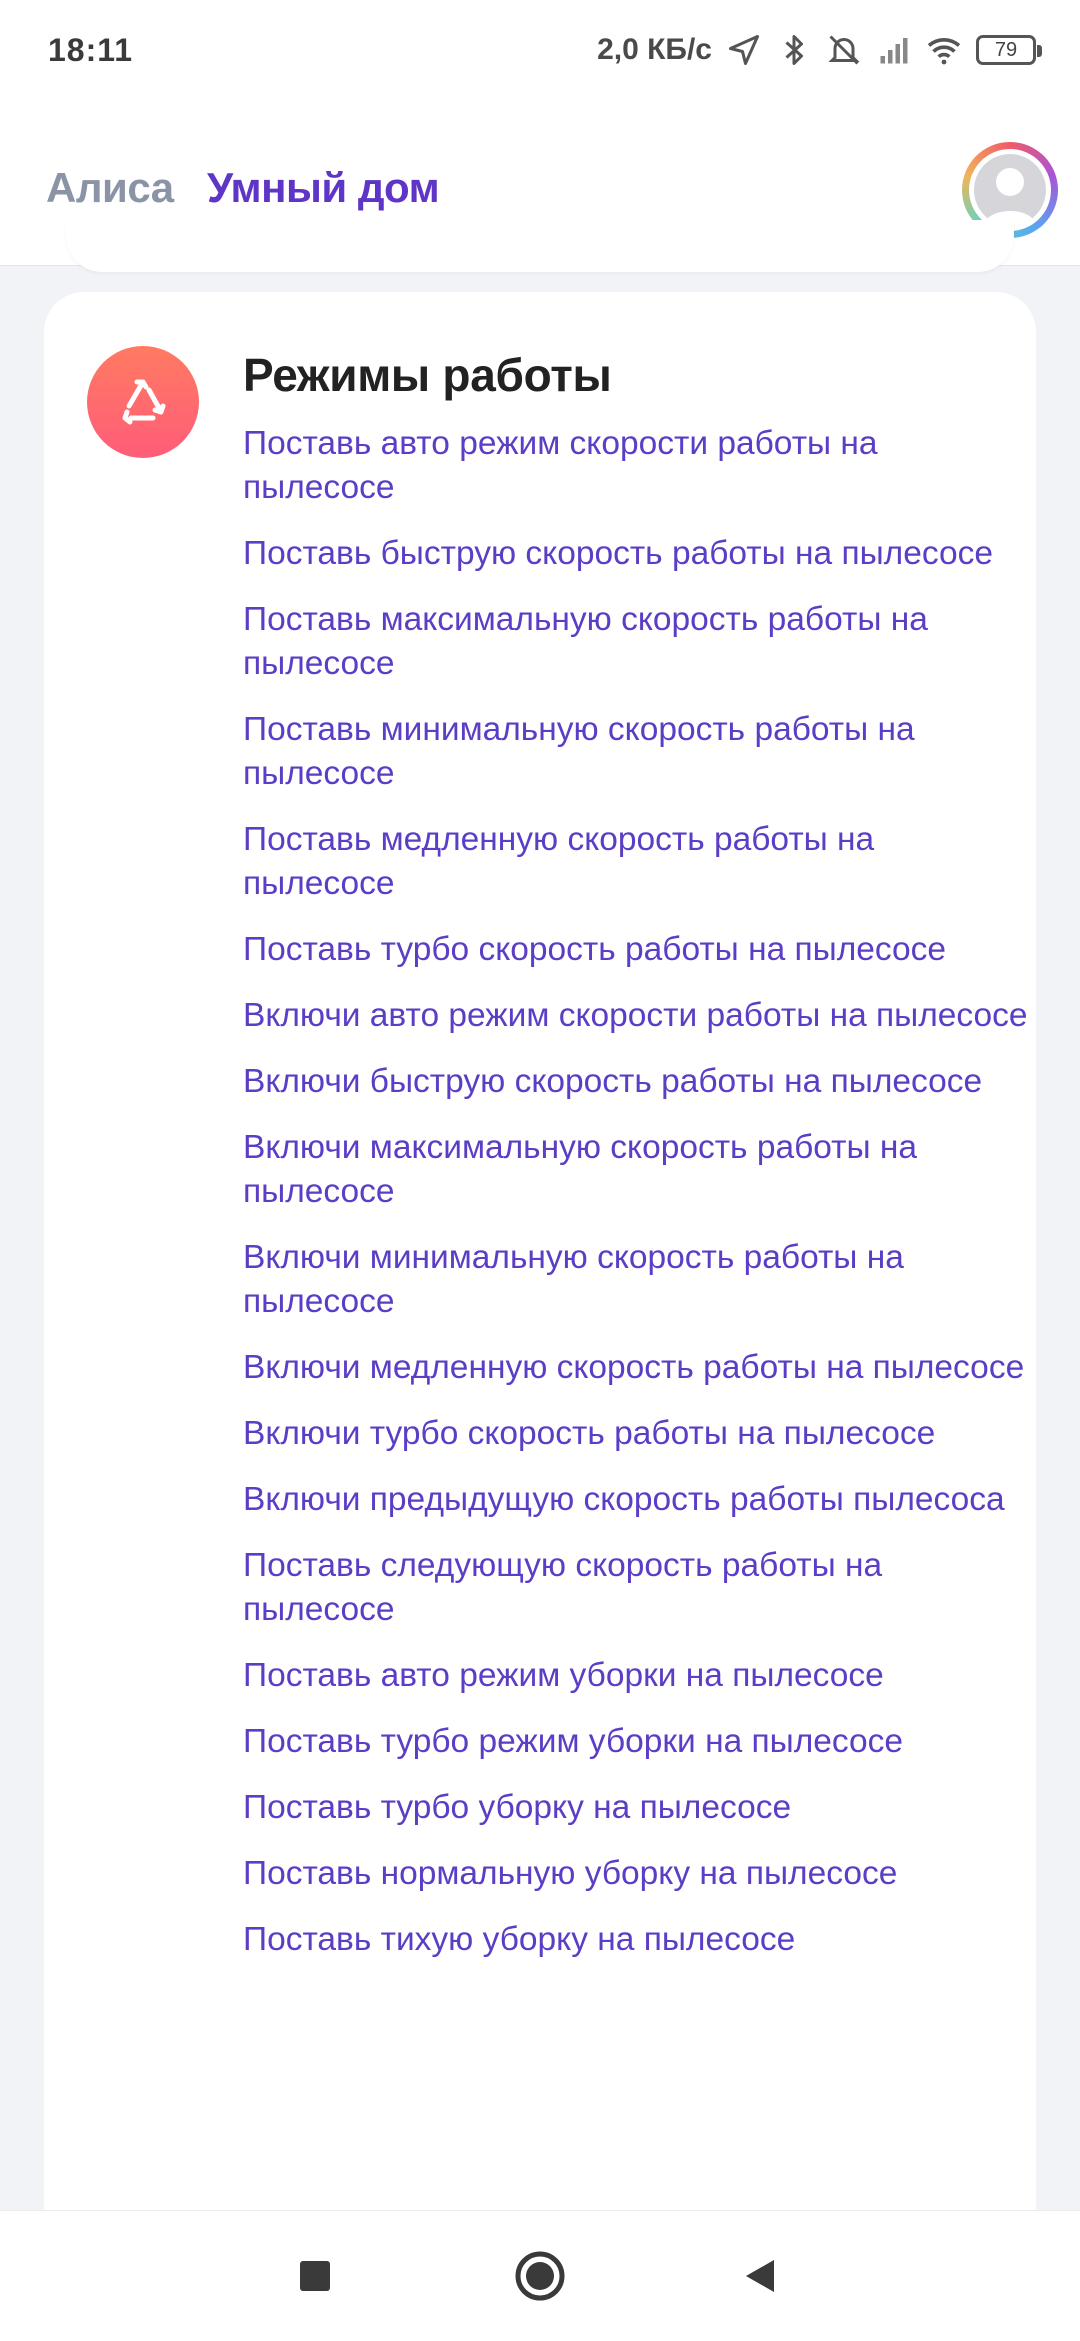 Image resolution: width=1080 pixels, height=2341 pixels. What do you see at coordinates (638, 1434) in the screenshot?
I see `command-item: Включи турбо скорость работы на пылесосе` at bounding box center [638, 1434].